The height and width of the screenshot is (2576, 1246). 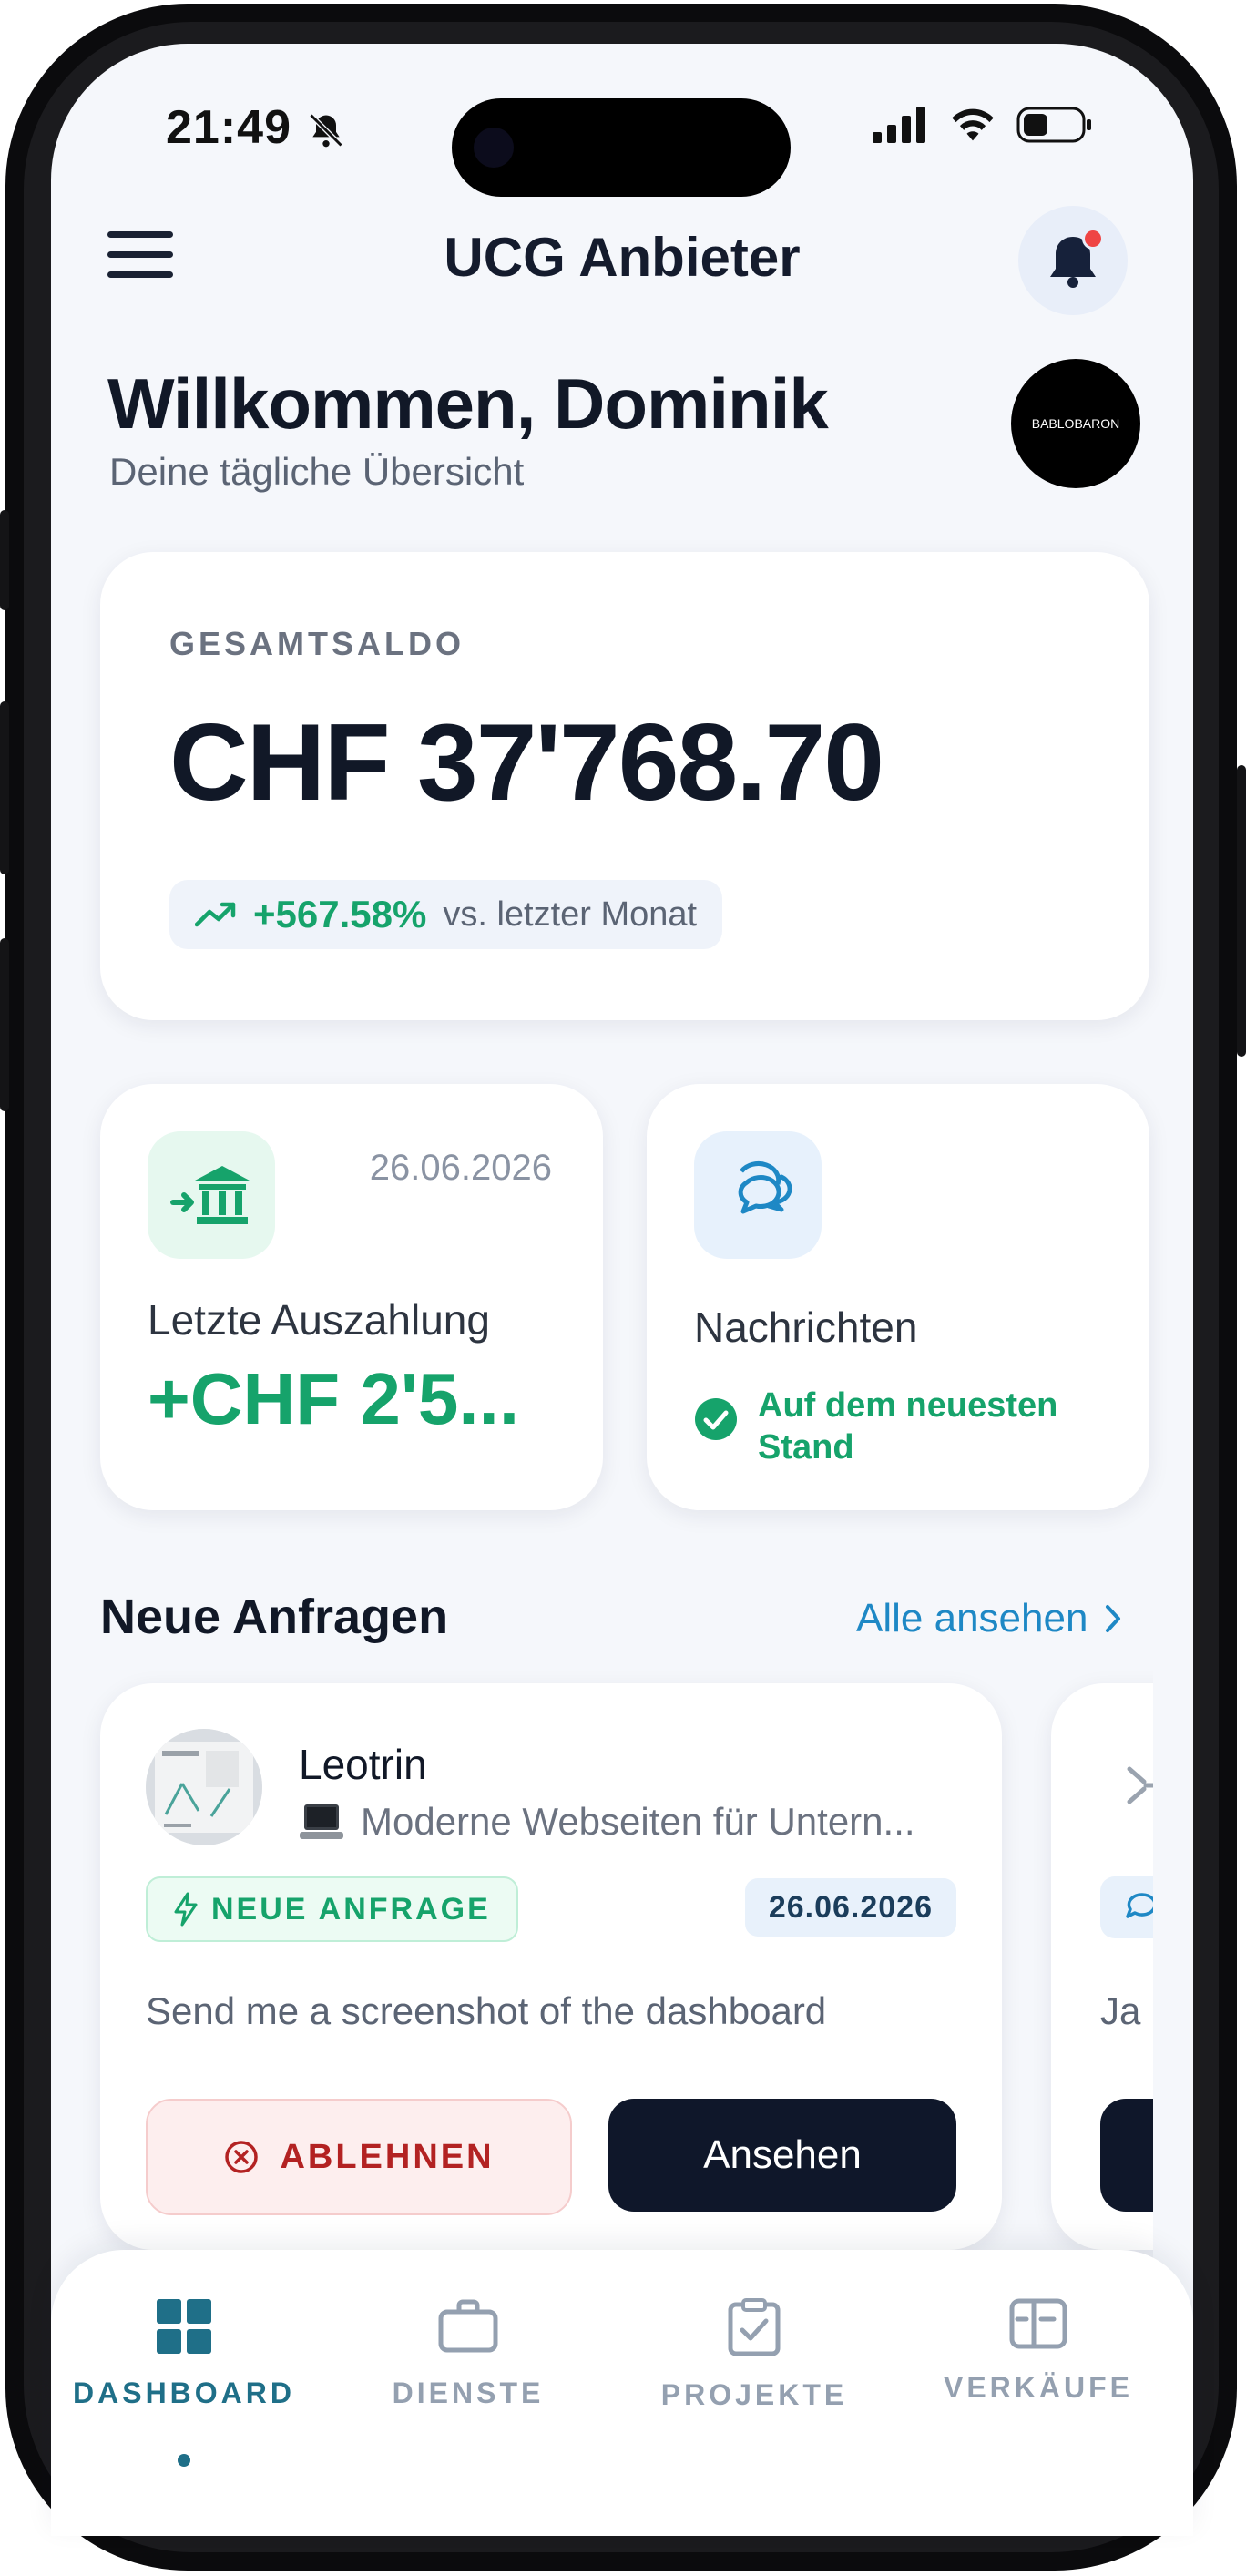 I want to click on tab-dashboard: DASHBOARD, so click(x=184, y=2382).